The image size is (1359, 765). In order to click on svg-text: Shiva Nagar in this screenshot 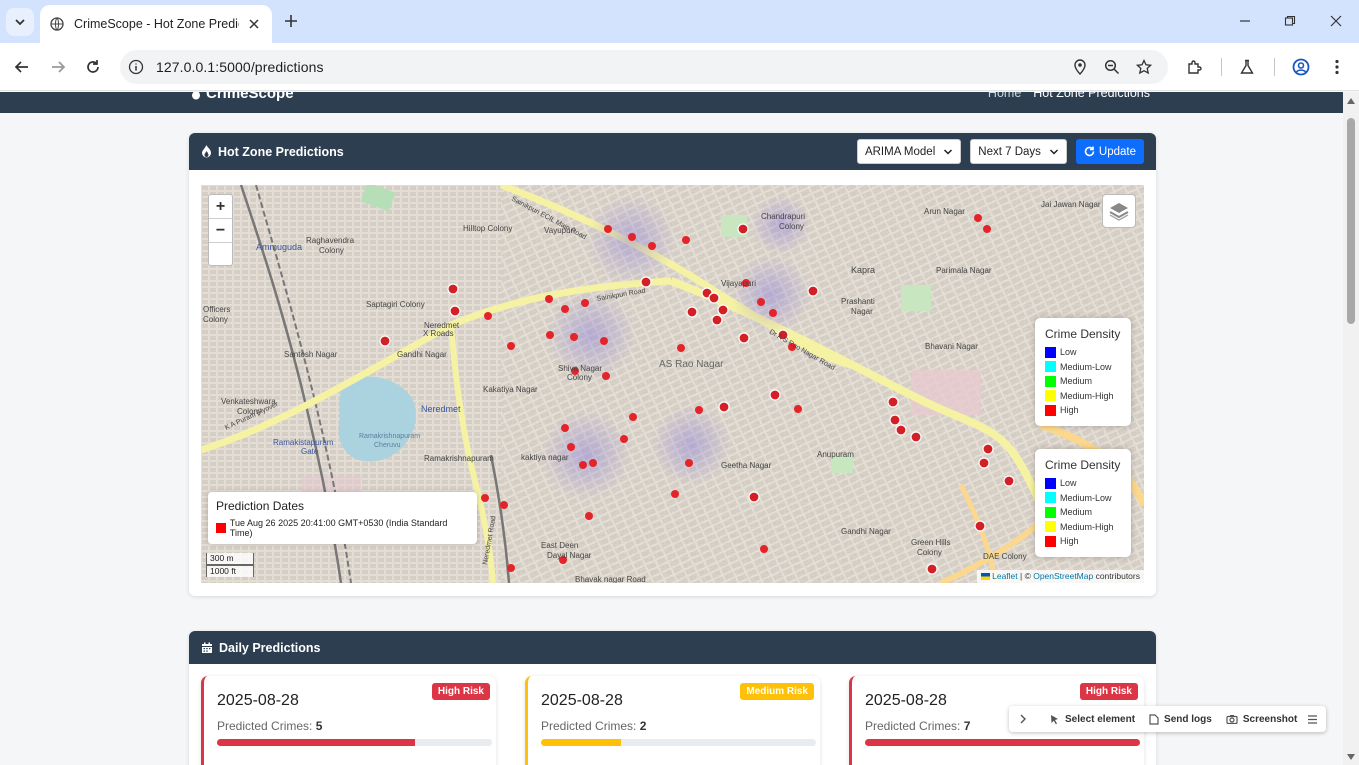, I will do `click(580, 368)`.